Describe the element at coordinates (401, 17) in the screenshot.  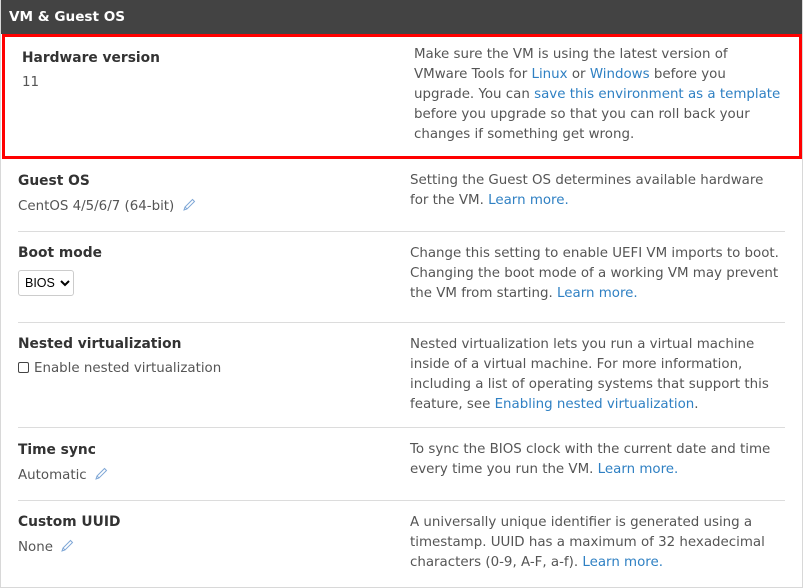
I see `panel-header: VM & Guest OS` at that location.